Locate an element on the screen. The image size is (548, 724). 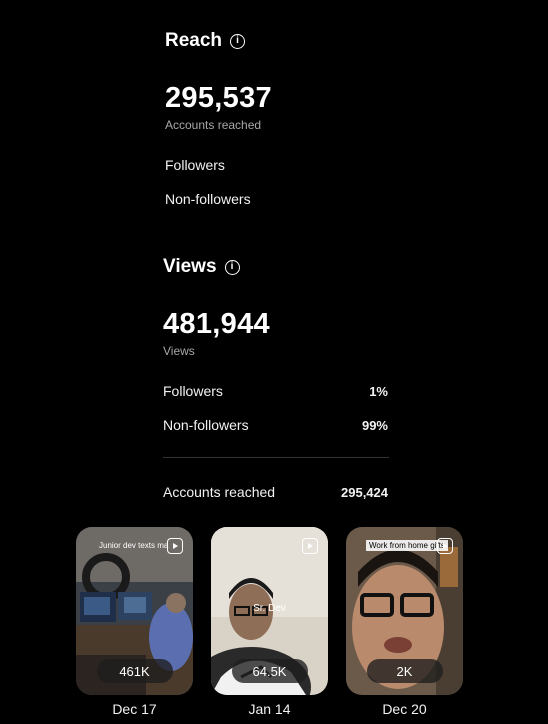
views-nonfollowers-value: 99% is located at coordinates (374, 425).